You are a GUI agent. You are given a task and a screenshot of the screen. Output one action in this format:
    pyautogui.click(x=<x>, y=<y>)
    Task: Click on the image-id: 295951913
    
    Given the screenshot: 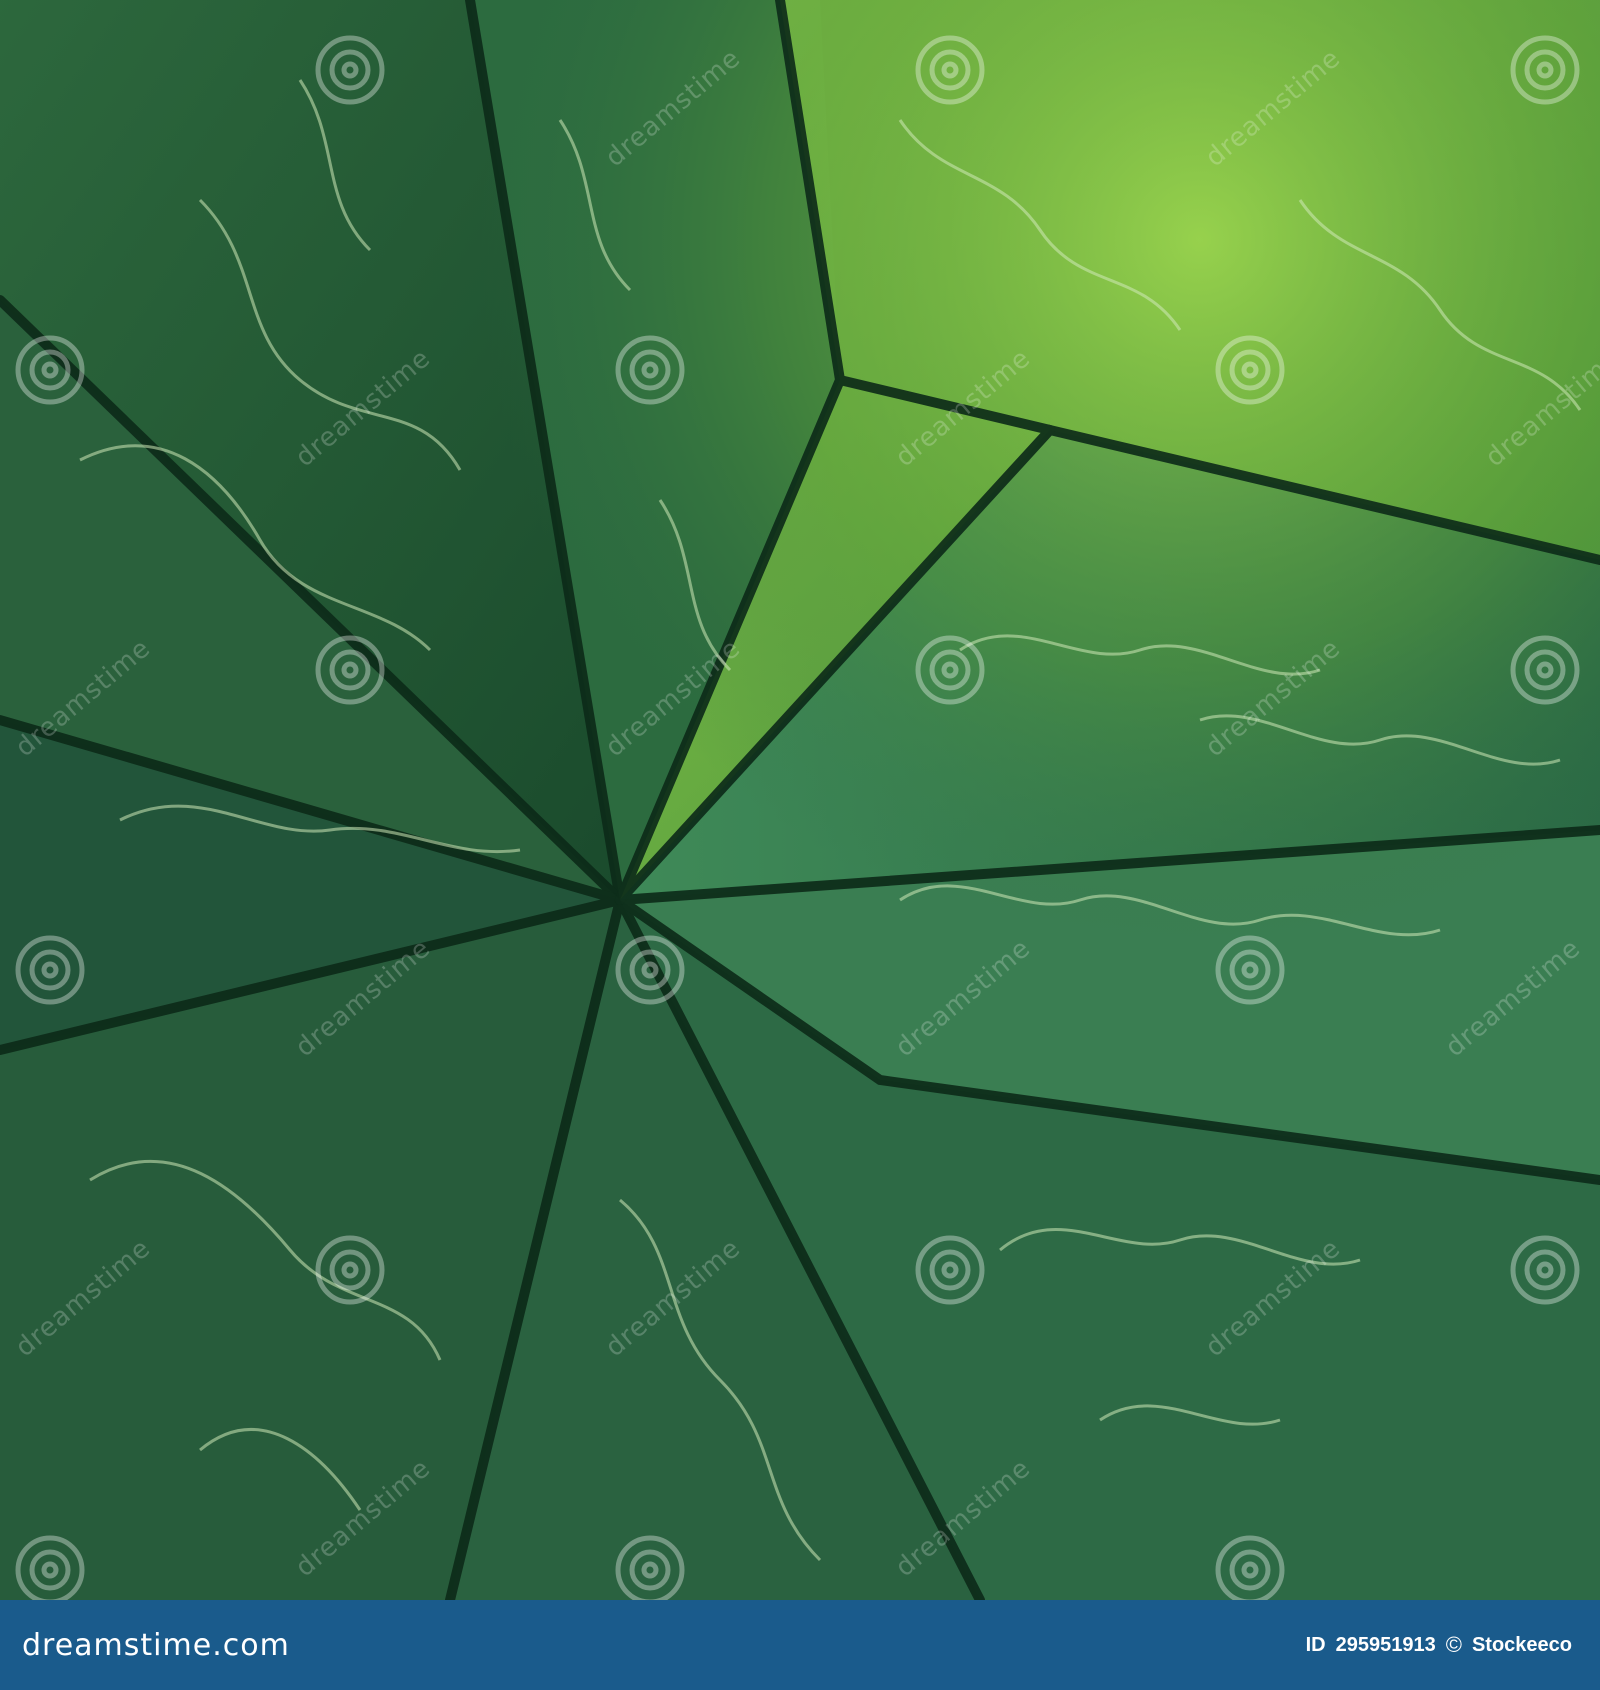 What is the action you would take?
    pyautogui.click(x=1385, y=1644)
    